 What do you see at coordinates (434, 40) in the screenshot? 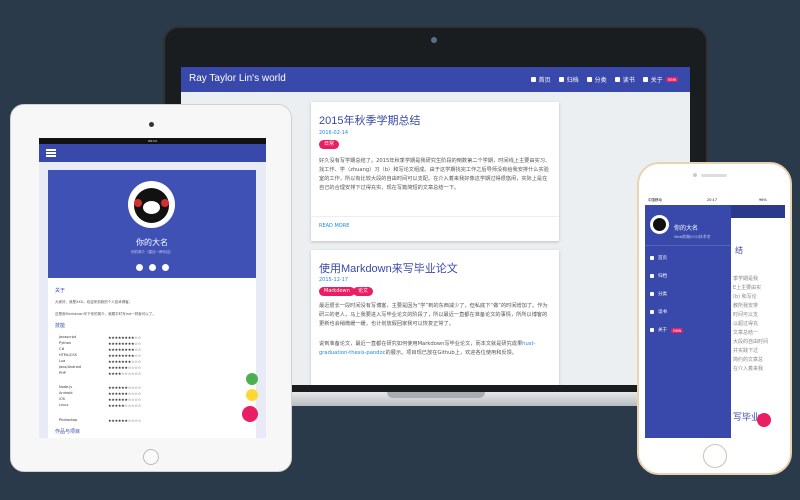
I see `laptop-camera` at bounding box center [434, 40].